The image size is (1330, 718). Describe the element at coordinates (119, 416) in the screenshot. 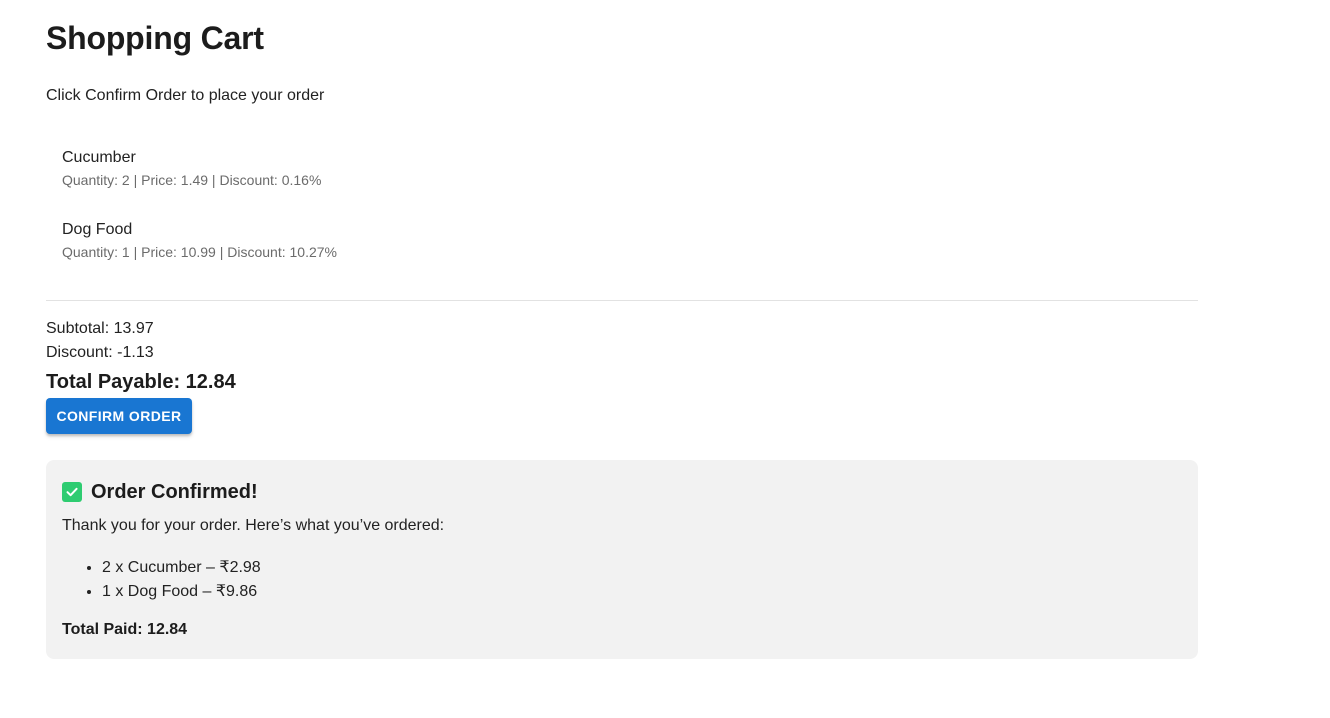

I see `confirm-order-button: Confirm Order` at that location.